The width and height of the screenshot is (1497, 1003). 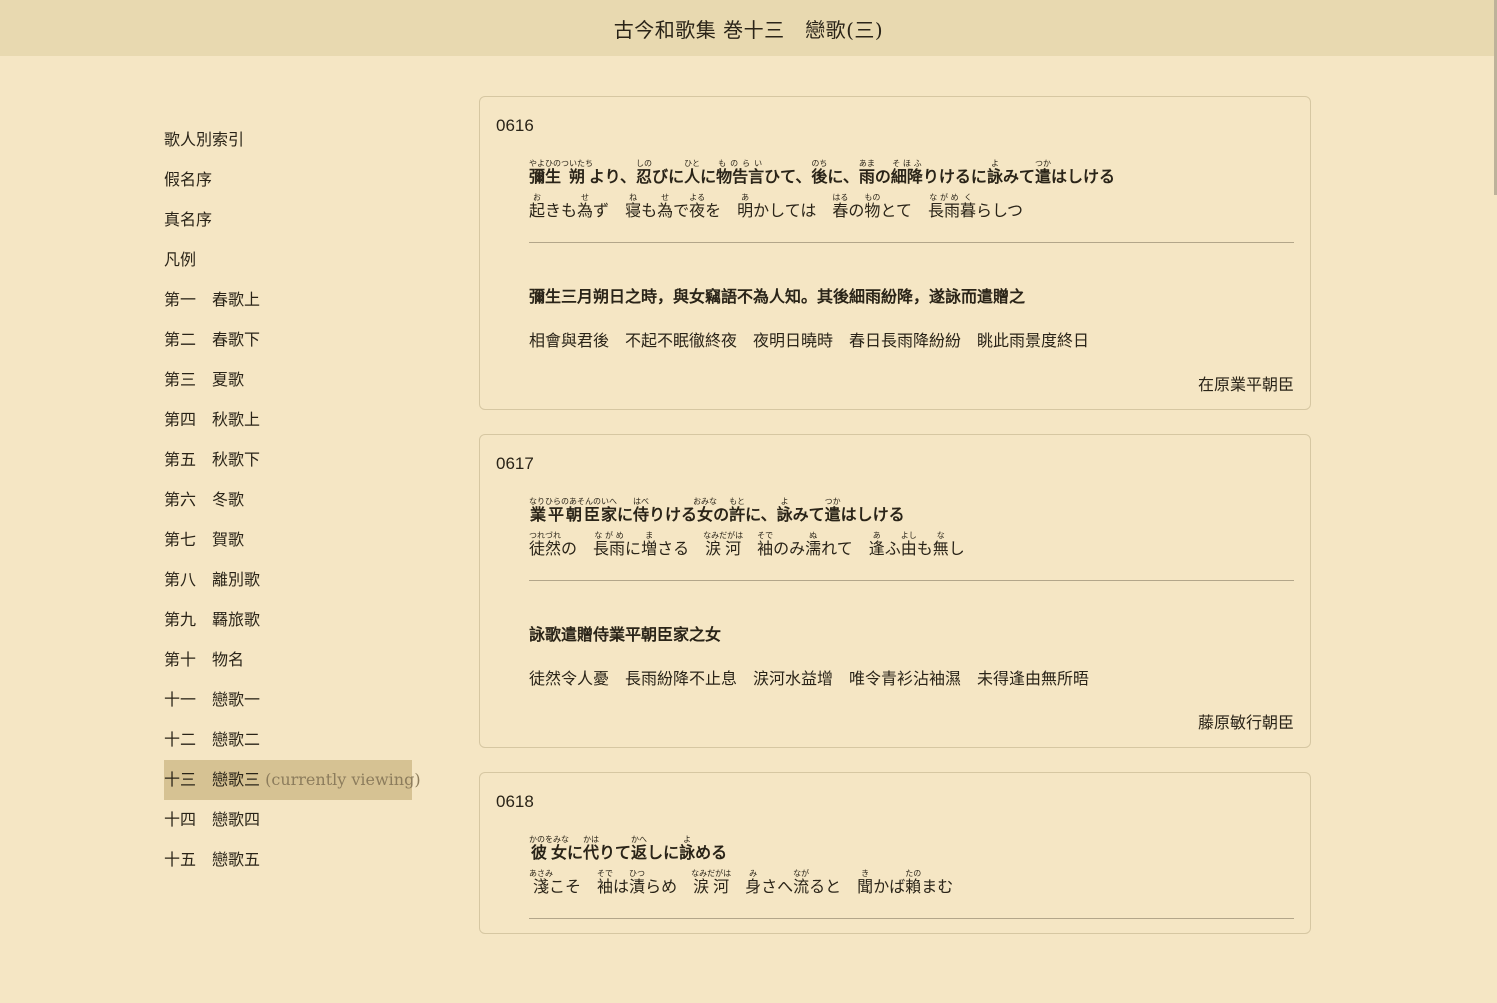 What do you see at coordinates (289, 860) in the screenshot?
I see `sidebar-item: 十五 戀歌五` at bounding box center [289, 860].